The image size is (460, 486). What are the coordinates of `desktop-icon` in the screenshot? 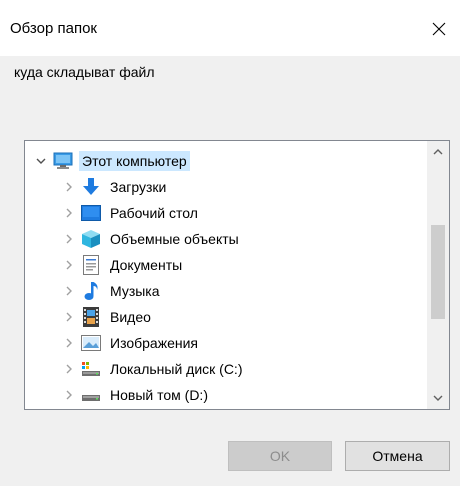 It's located at (91, 213).